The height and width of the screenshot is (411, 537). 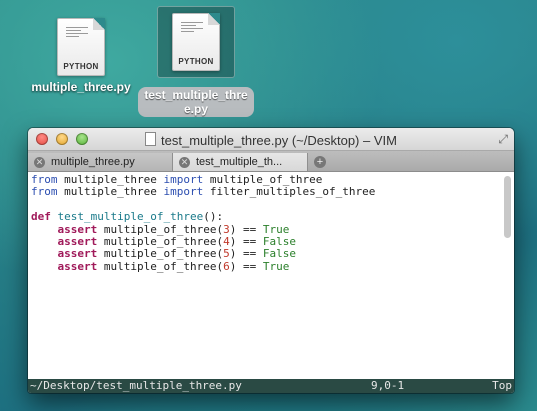 I want to click on code-line-4: def test_multiple_of_three():, so click(x=127, y=217).